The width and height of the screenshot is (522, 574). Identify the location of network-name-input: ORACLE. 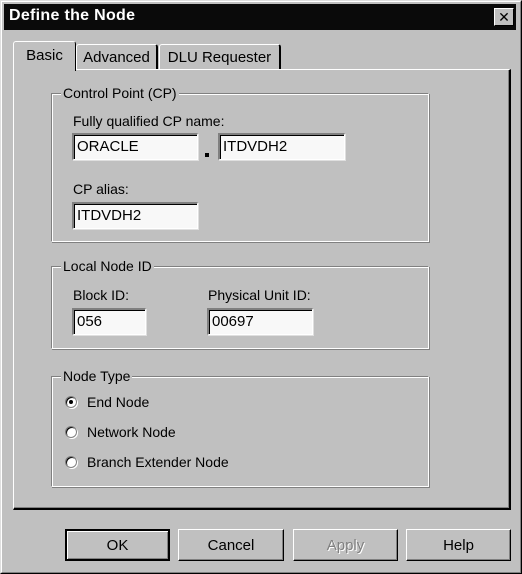
(135, 146).